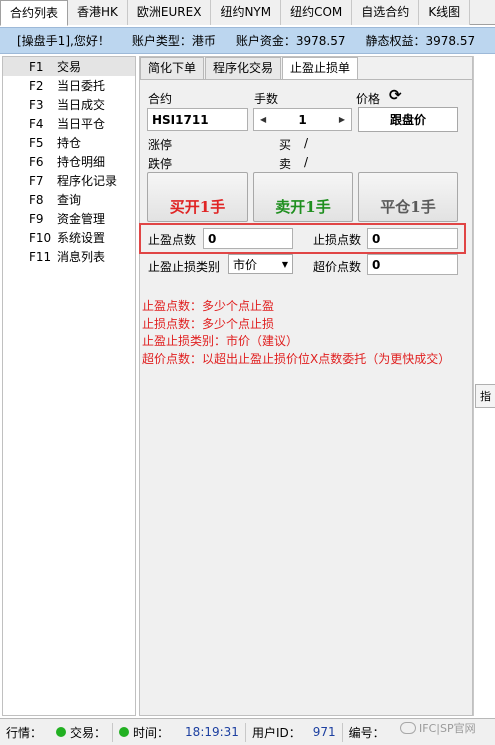  I want to click on account-type: 账户类型：港币, so click(173, 41).